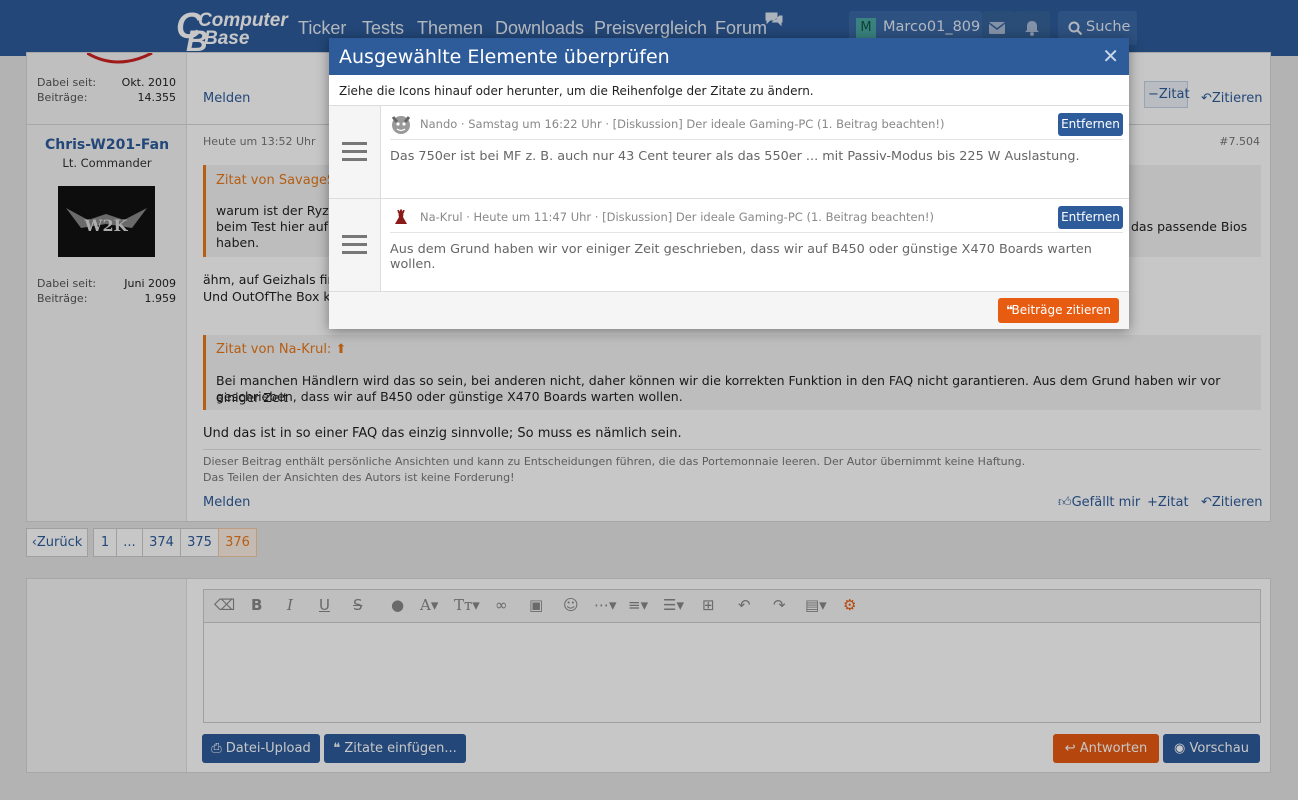 The height and width of the screenshot is (800, 1298). What do you see at coordinates (504, 57) in the screenshot?
I see `dialog-title: Ausgewählte Elemente überprüfen` at bounding box center [504, 57].